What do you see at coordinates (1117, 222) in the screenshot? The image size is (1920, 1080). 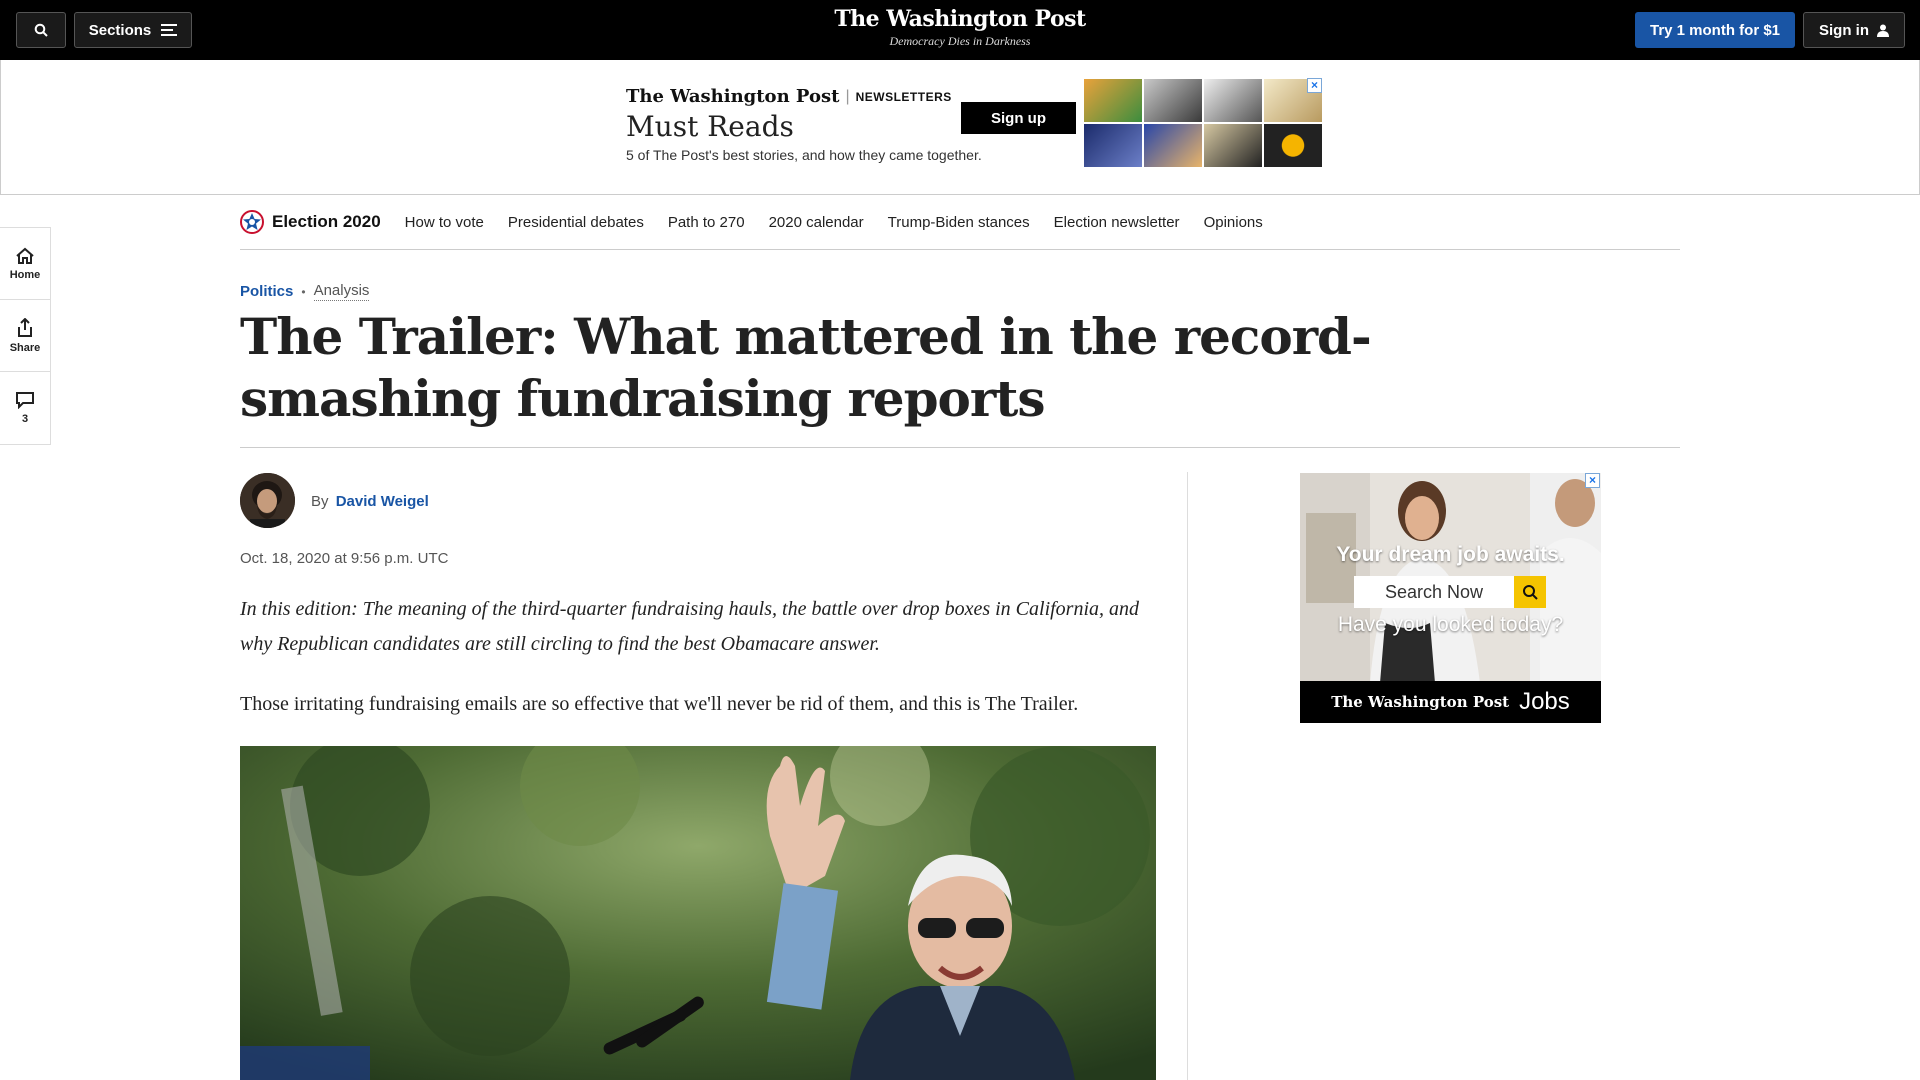 I see `nav-election-newsletter: Election newsletter` at bounding box center [1117, 222].